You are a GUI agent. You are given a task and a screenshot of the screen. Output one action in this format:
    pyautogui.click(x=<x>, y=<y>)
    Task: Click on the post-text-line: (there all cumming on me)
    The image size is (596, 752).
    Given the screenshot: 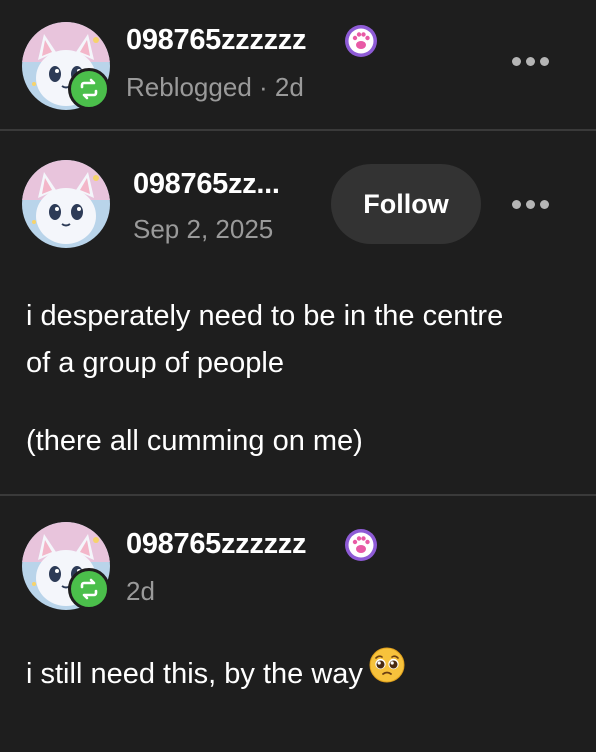 What is the action you would take?
    pyautogui.click(x=194, y=441)
    